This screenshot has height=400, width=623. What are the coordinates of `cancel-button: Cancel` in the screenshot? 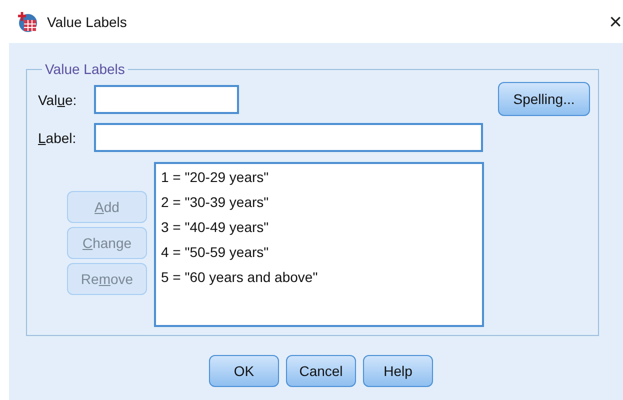 It's located at (321, 371).